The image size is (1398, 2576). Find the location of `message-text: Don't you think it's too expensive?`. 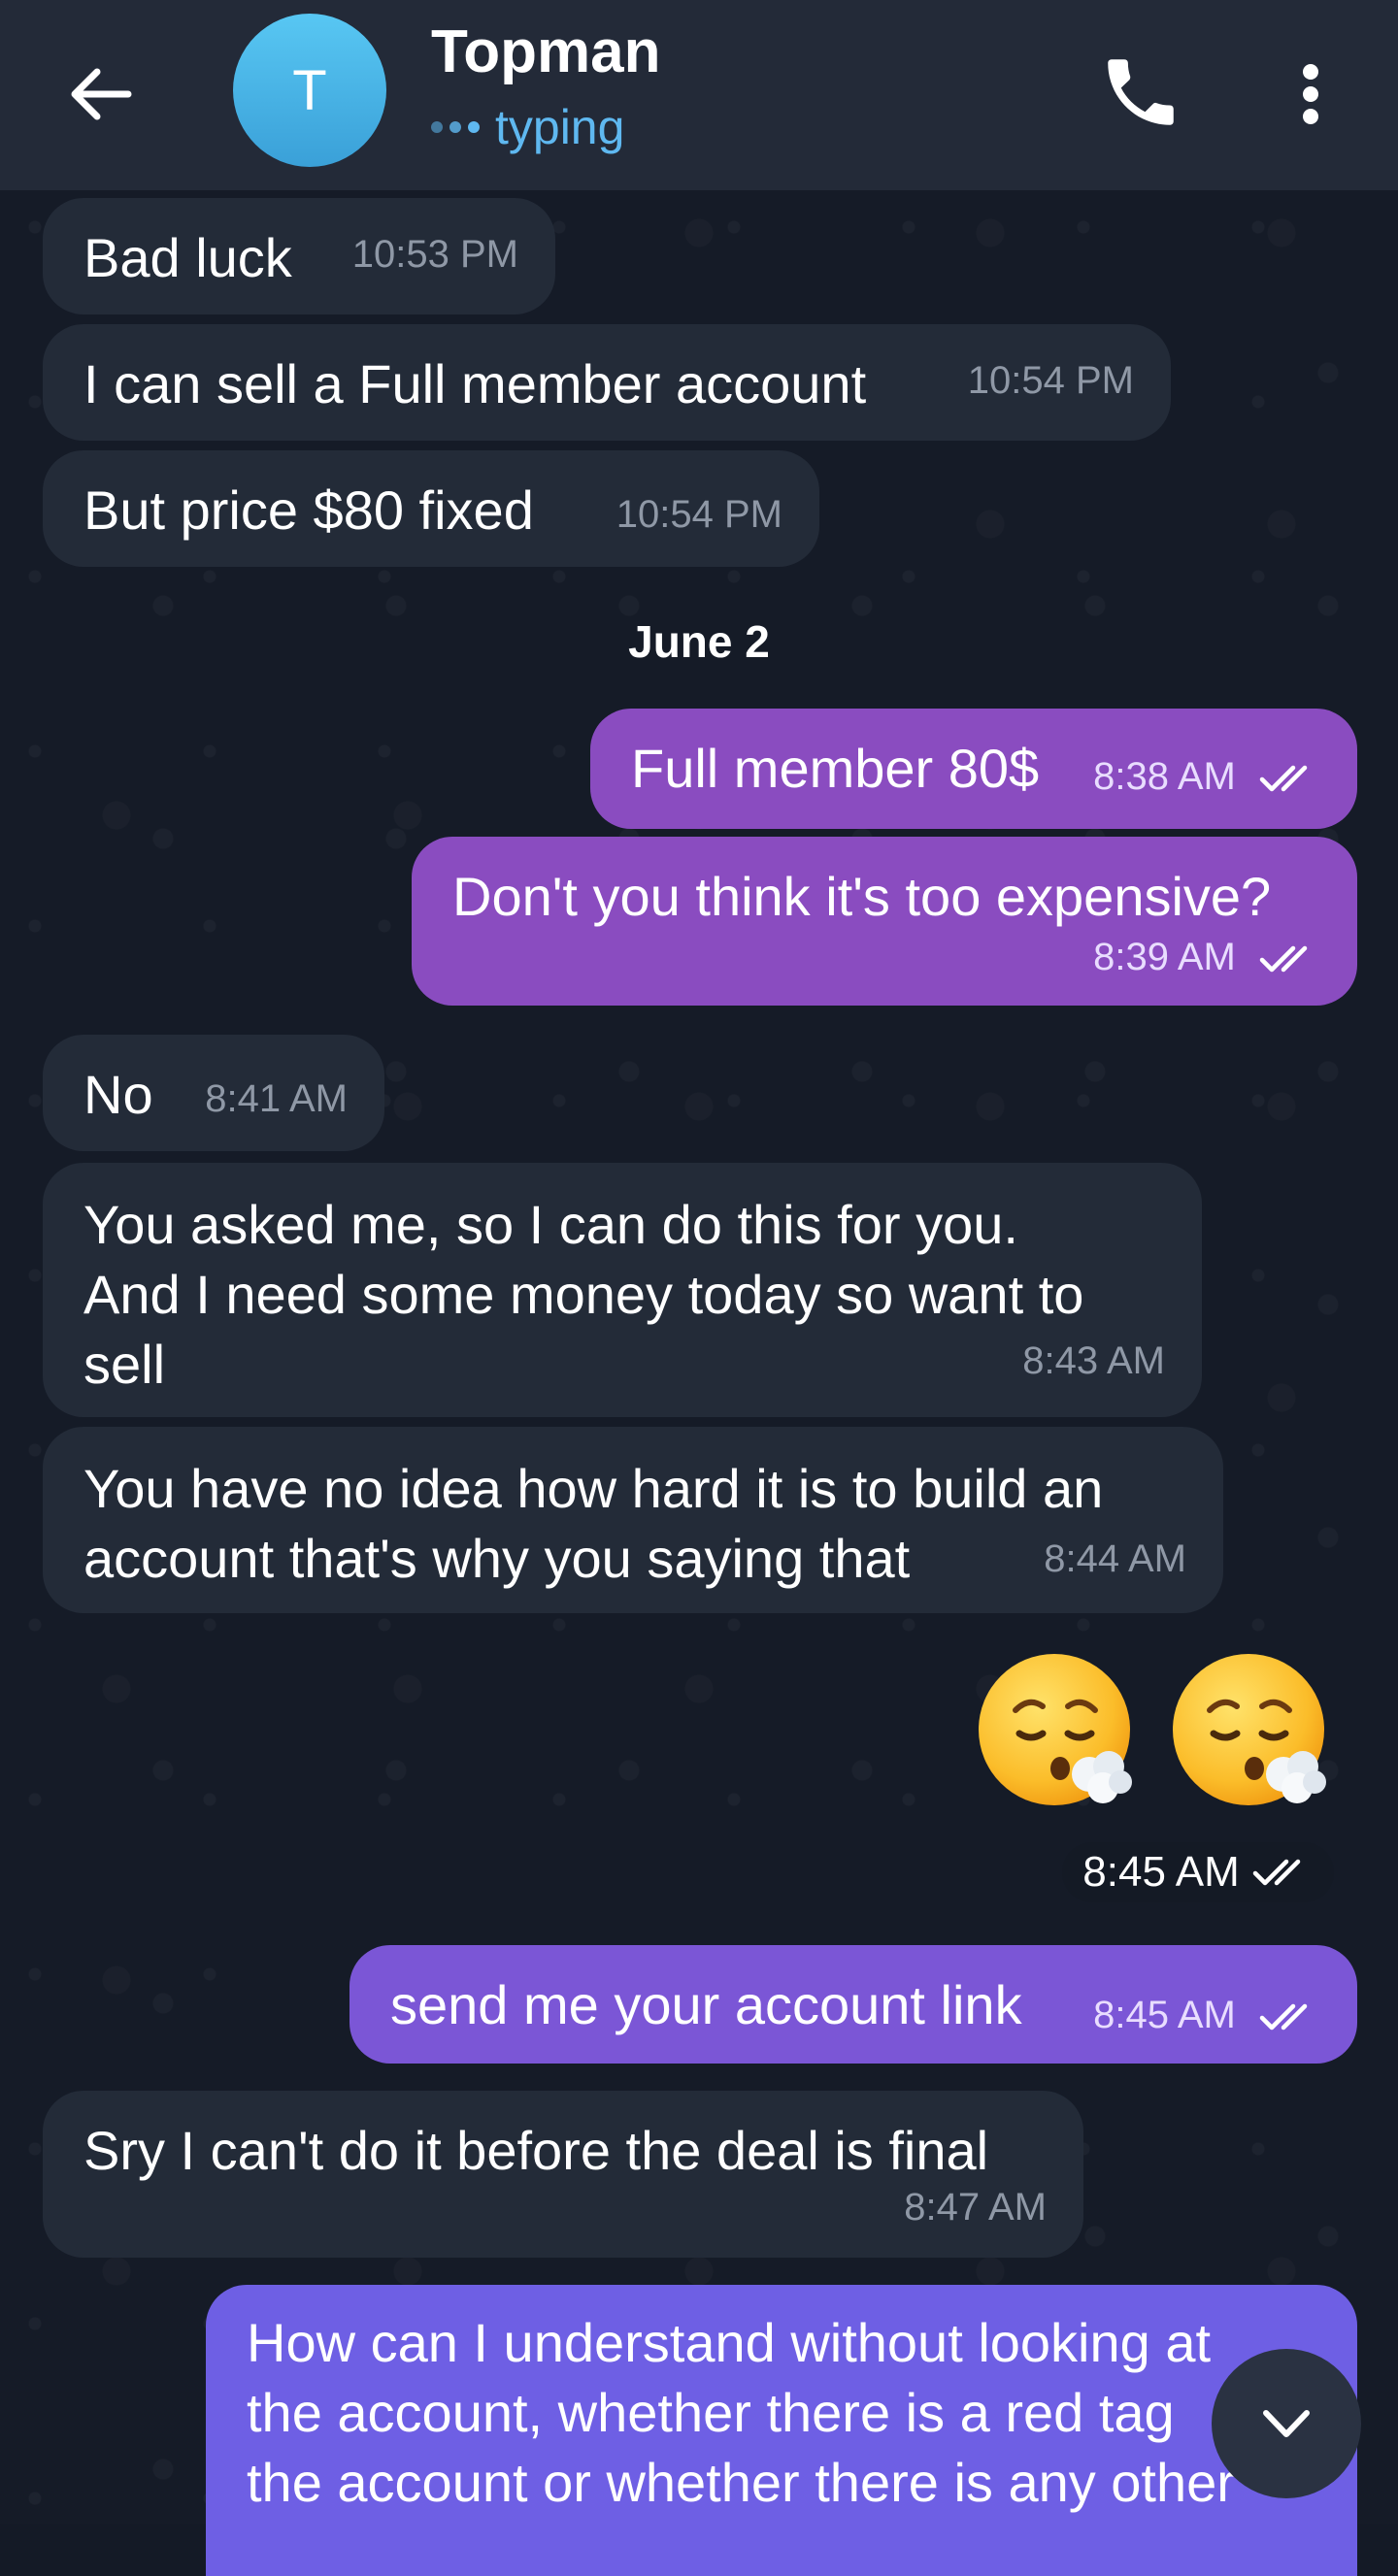

message-text: Don't you think it's too expensive? is located at coordinates (862, 896).